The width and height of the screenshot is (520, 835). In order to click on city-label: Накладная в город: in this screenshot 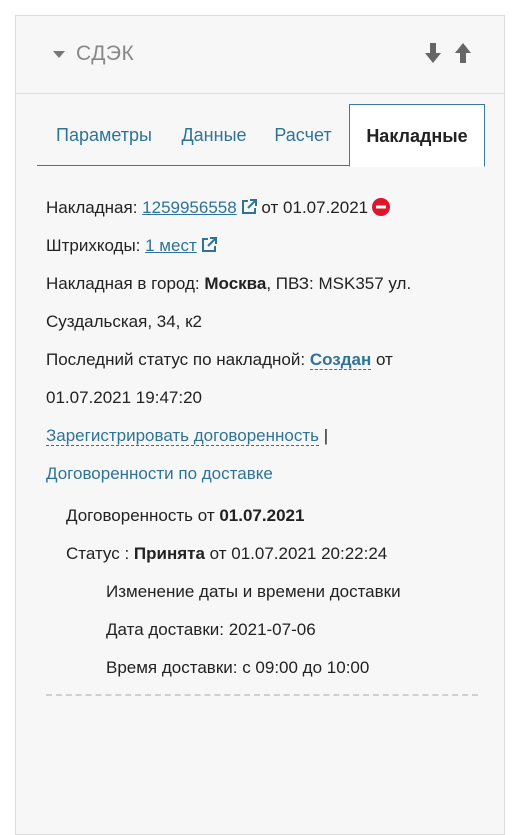, I will do `click(125, 283)`.